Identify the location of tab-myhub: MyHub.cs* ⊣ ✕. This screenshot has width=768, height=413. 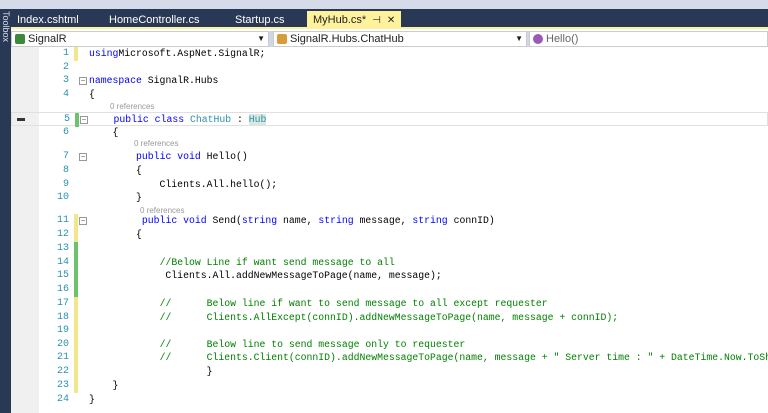
(354, 20).